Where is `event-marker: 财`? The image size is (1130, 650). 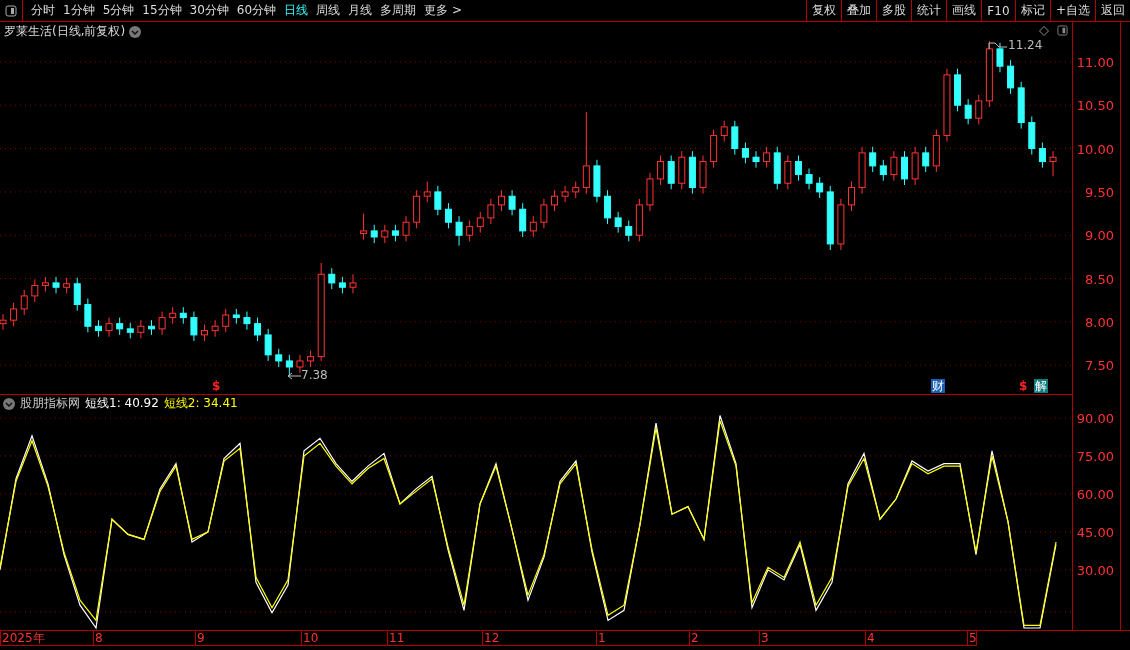
event-marker: 财 is located at coordinates (938, 386).